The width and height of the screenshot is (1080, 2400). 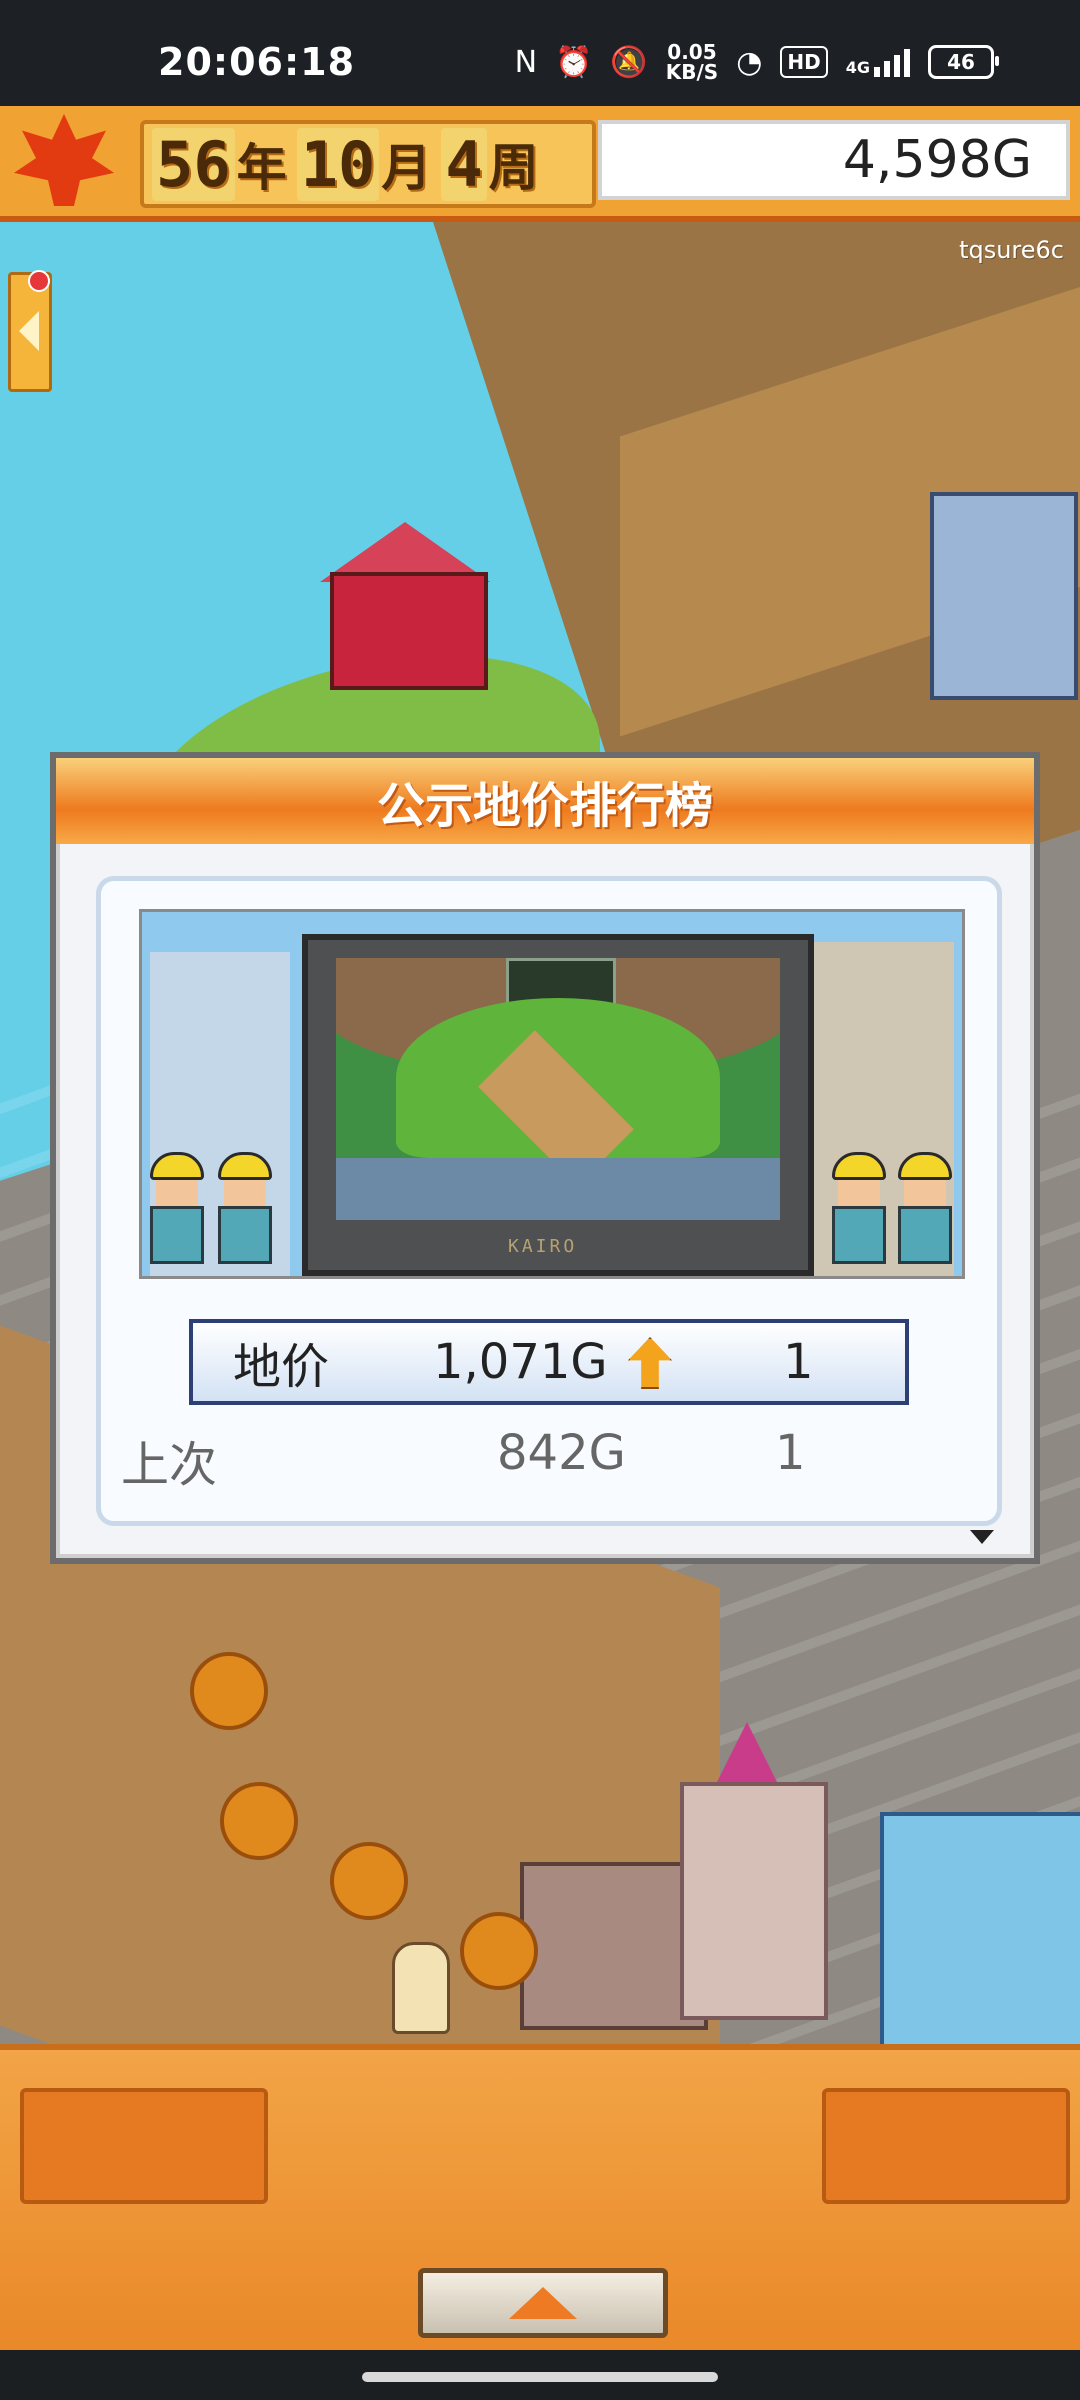 I want to click on hd-badge: HD, so click(x=804, y=62).